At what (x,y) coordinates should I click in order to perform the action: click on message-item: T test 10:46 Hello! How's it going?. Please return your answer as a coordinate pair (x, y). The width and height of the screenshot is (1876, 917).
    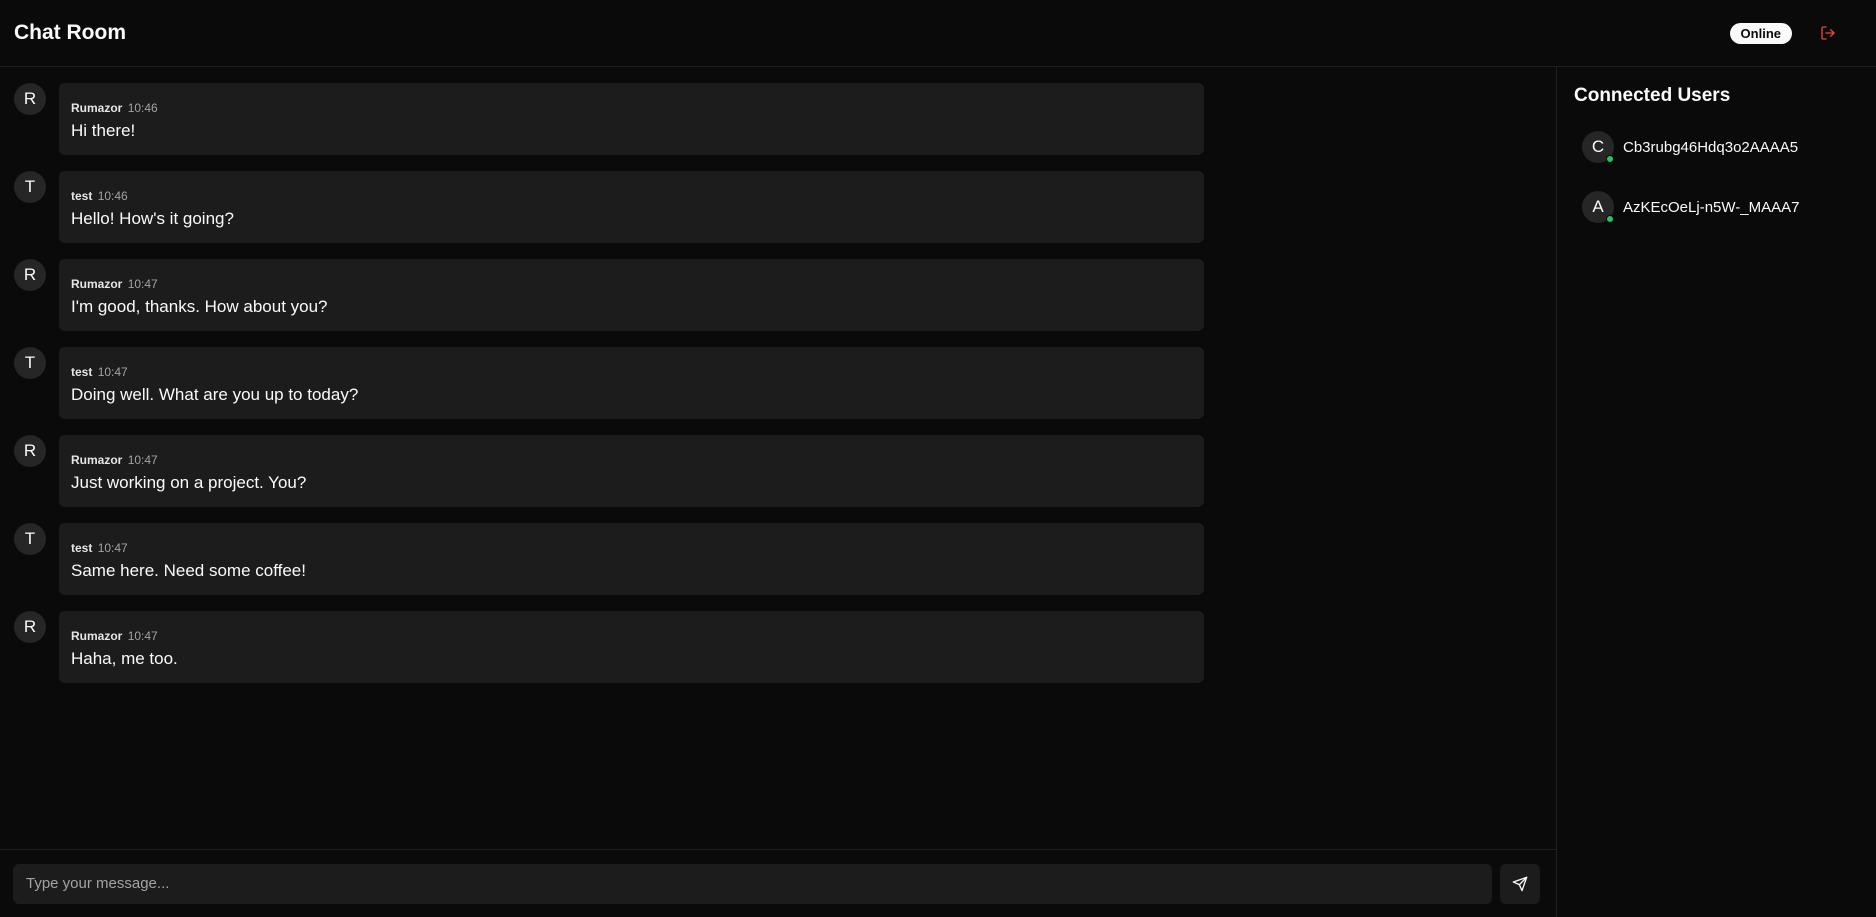
    Looking at the image, I should click on (778, 207).